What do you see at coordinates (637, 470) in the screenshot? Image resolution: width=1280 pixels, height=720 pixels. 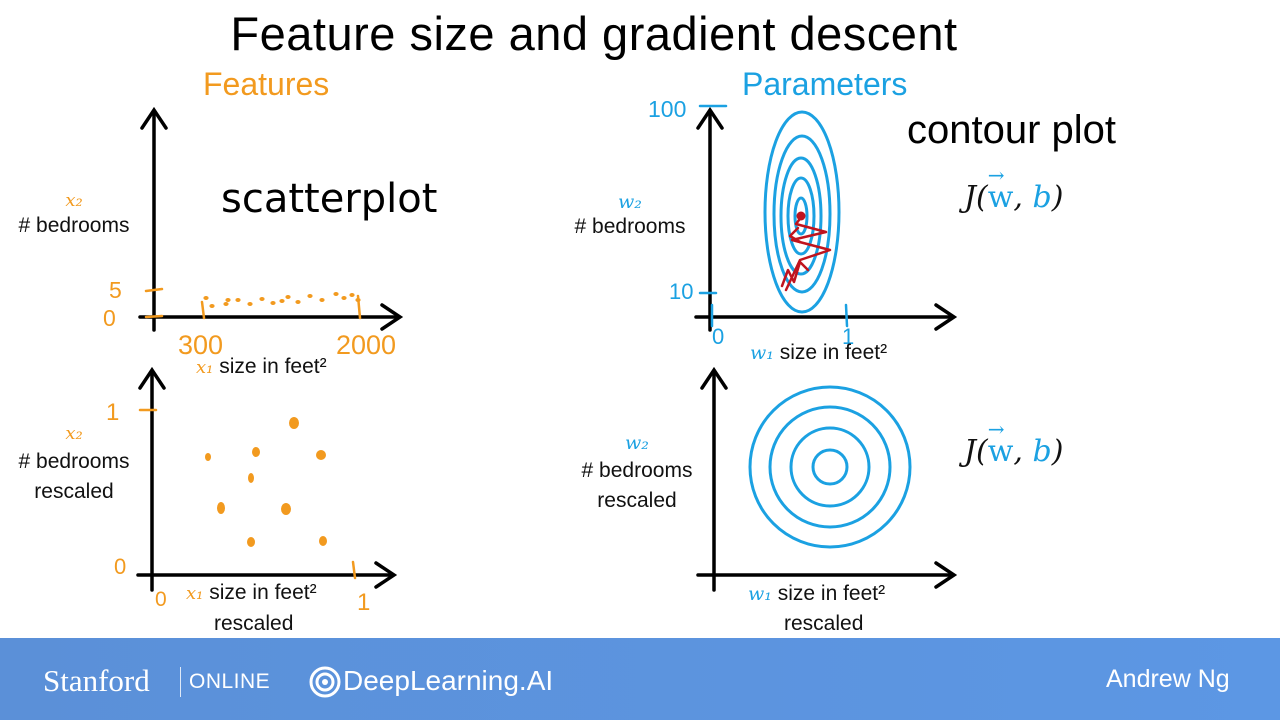 I see `parameters-bottom-y-text-1: # bedrooms` at bounding box center [637, 470].